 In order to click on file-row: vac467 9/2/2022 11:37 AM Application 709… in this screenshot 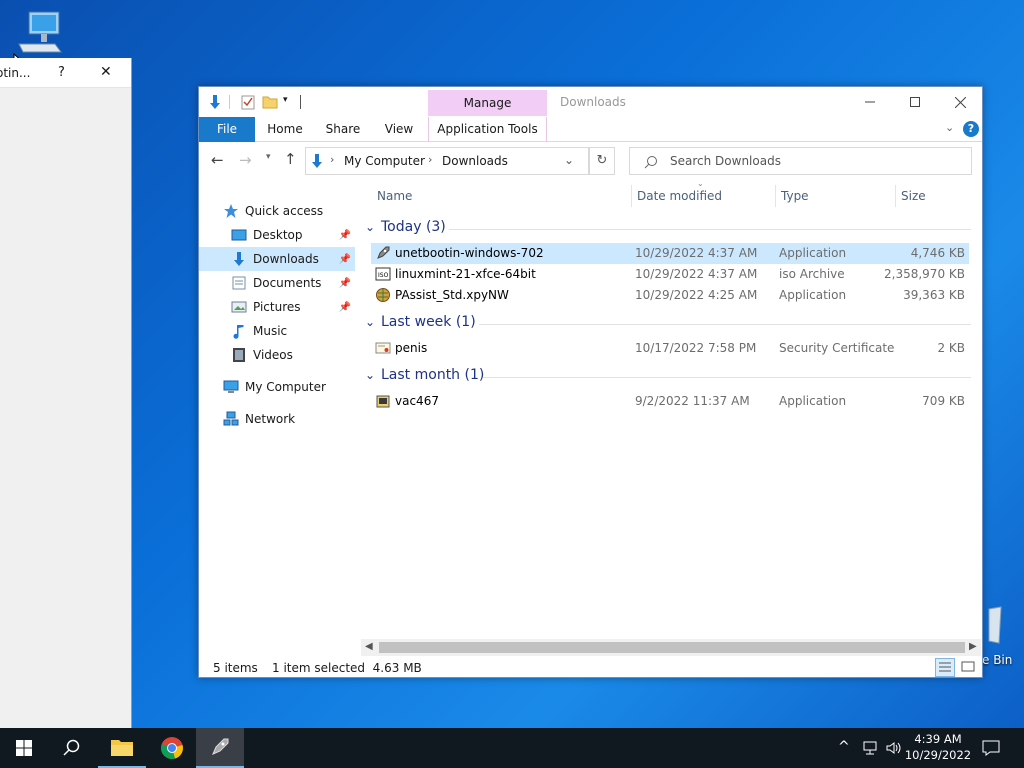, I will do `click(670, 401)`.